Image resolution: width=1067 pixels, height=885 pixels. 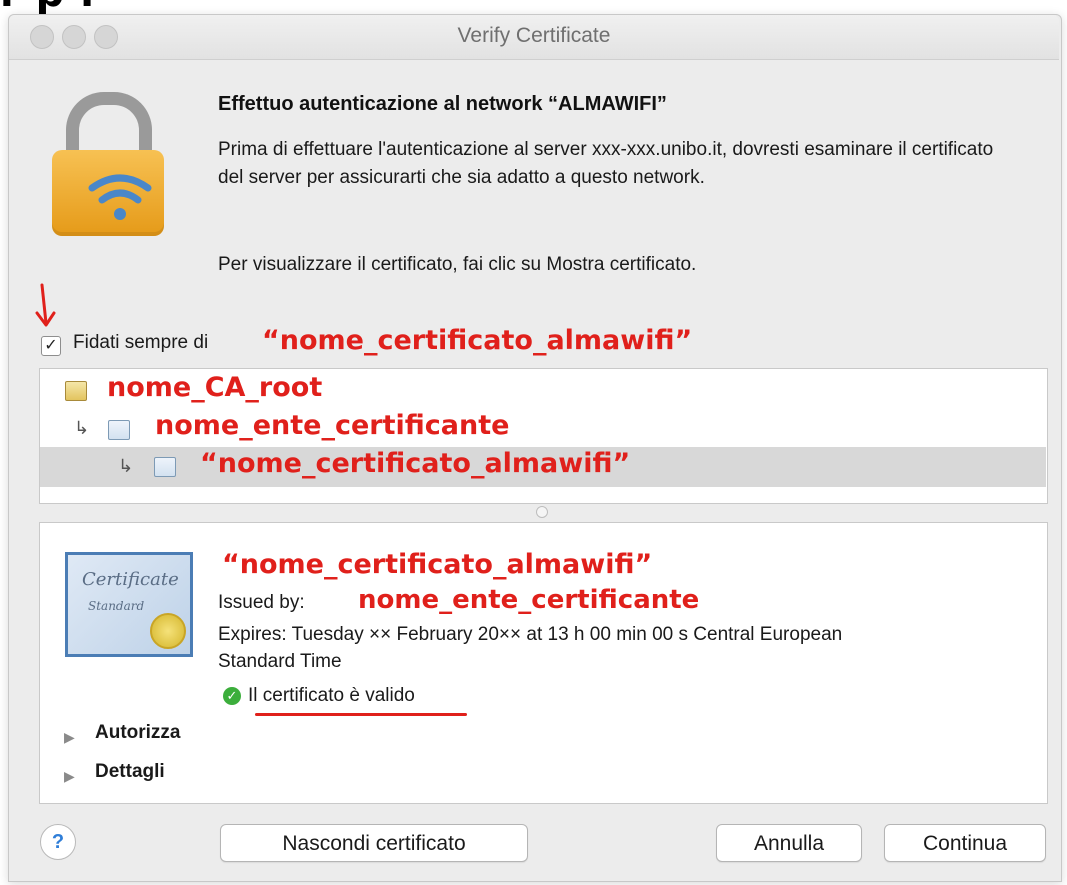 I want to click on intermediate-certificate-icon, so click(x=119, y=430).